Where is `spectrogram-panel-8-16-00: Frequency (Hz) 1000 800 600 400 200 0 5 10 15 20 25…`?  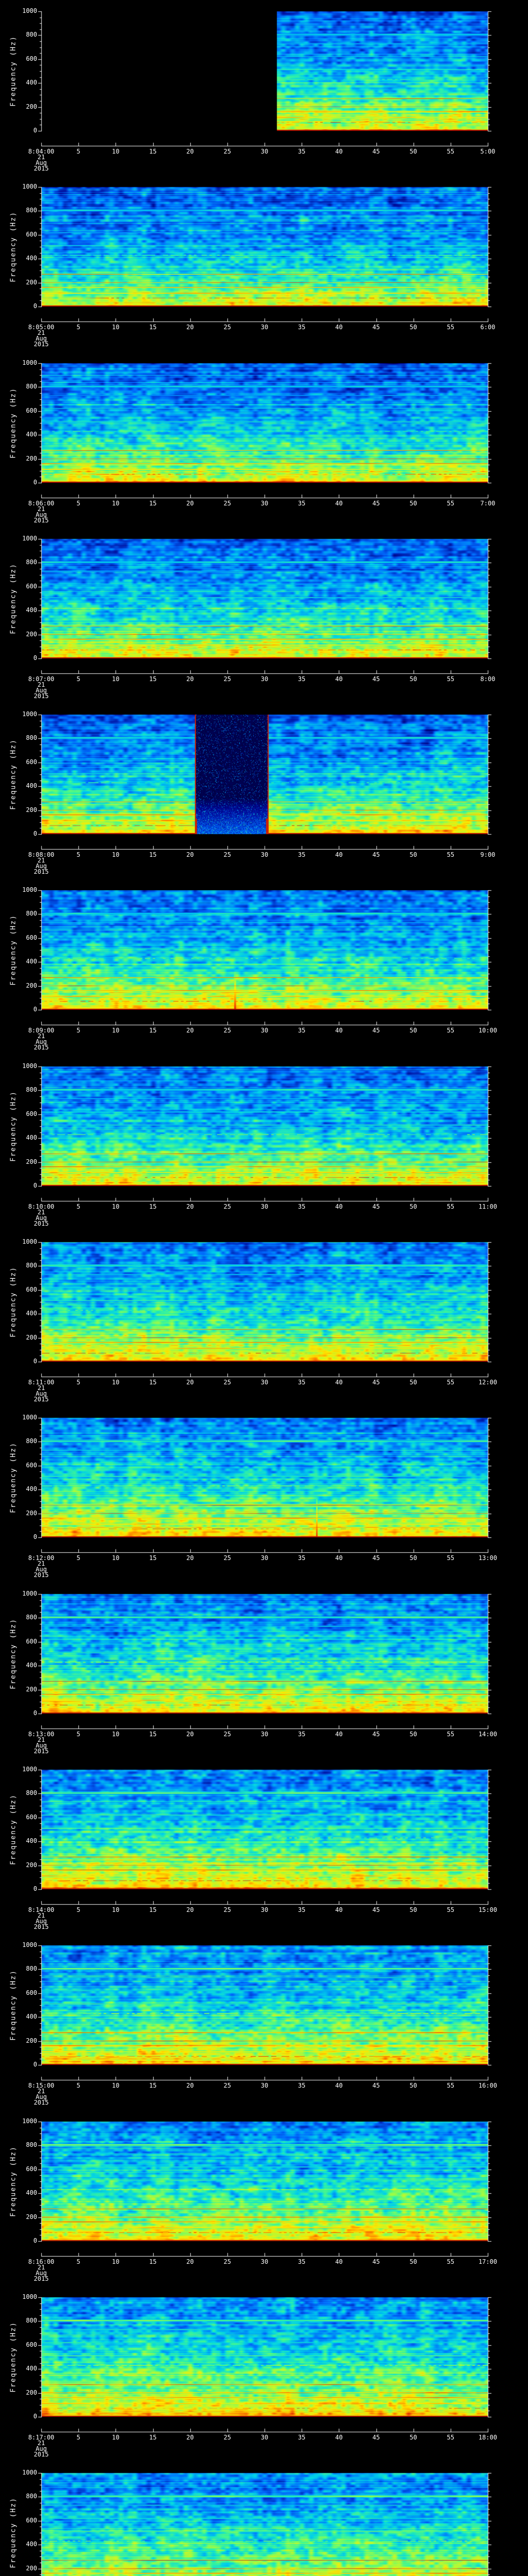
spectrogram-panel-8-16-00: Frequency (Hz) 1000 800 600 400 200 0 5 10 15 20 25… is located at coordinates (264, 2198).